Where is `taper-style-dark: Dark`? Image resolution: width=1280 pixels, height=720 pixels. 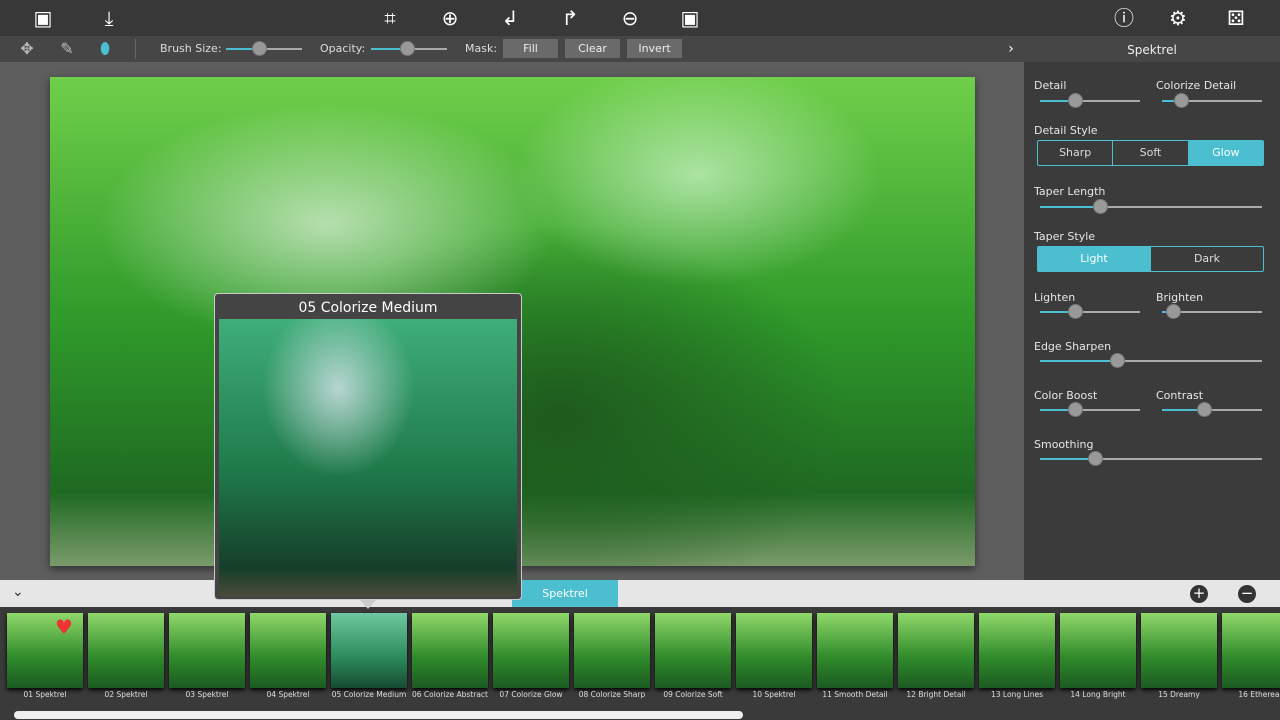
taper-style-dark: Dark is located at coordinates (1207, 259).